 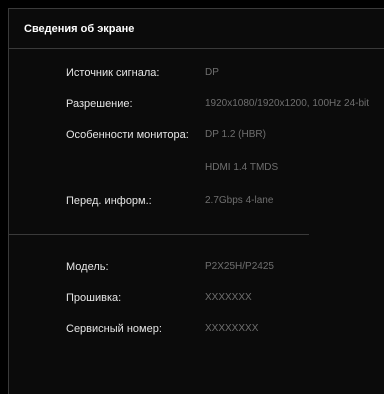 I want to click on model-label: Модель:, so click(x=87, y=267).